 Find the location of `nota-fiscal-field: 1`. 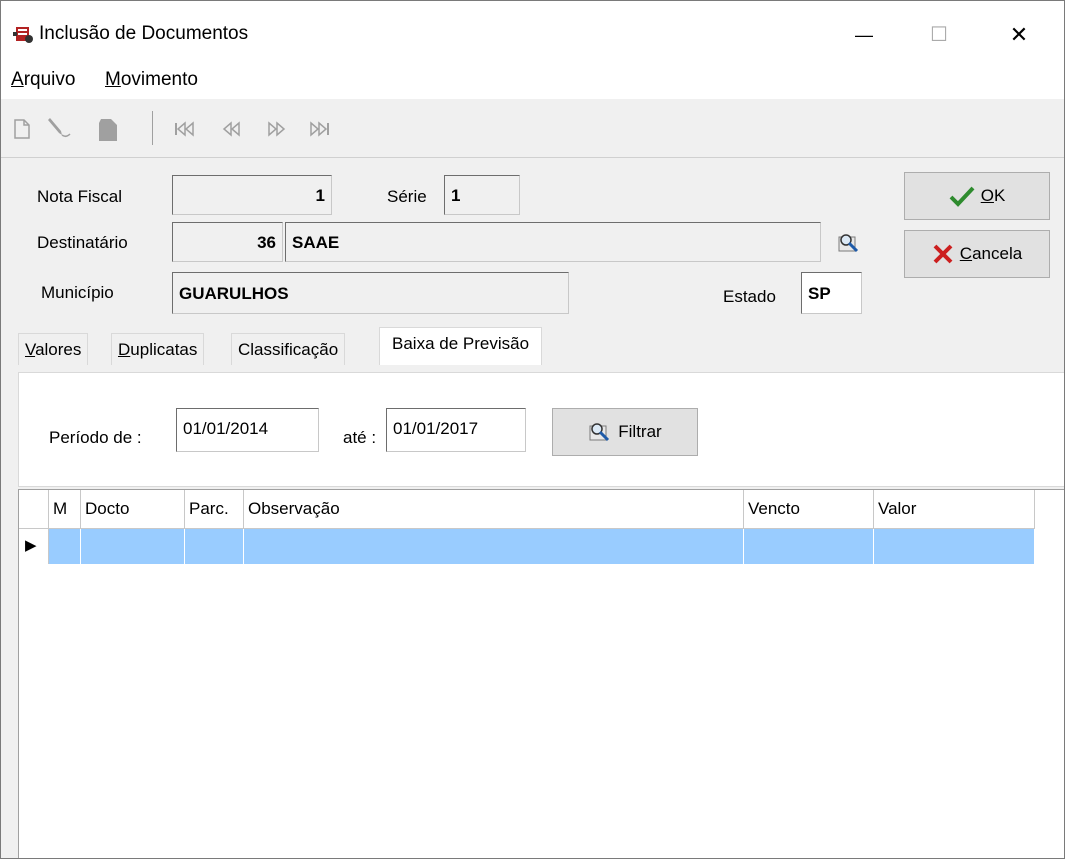

nota-fiscal-field: 1 is located at coordinates (252, 195).